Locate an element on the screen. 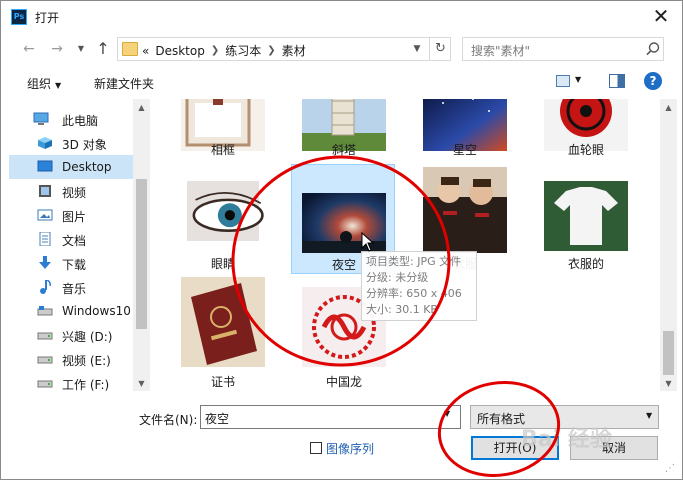 The height and width of the screenshot is (481, 683). image-sequence-label: 图像序列 is located at coordinates (350, 448).